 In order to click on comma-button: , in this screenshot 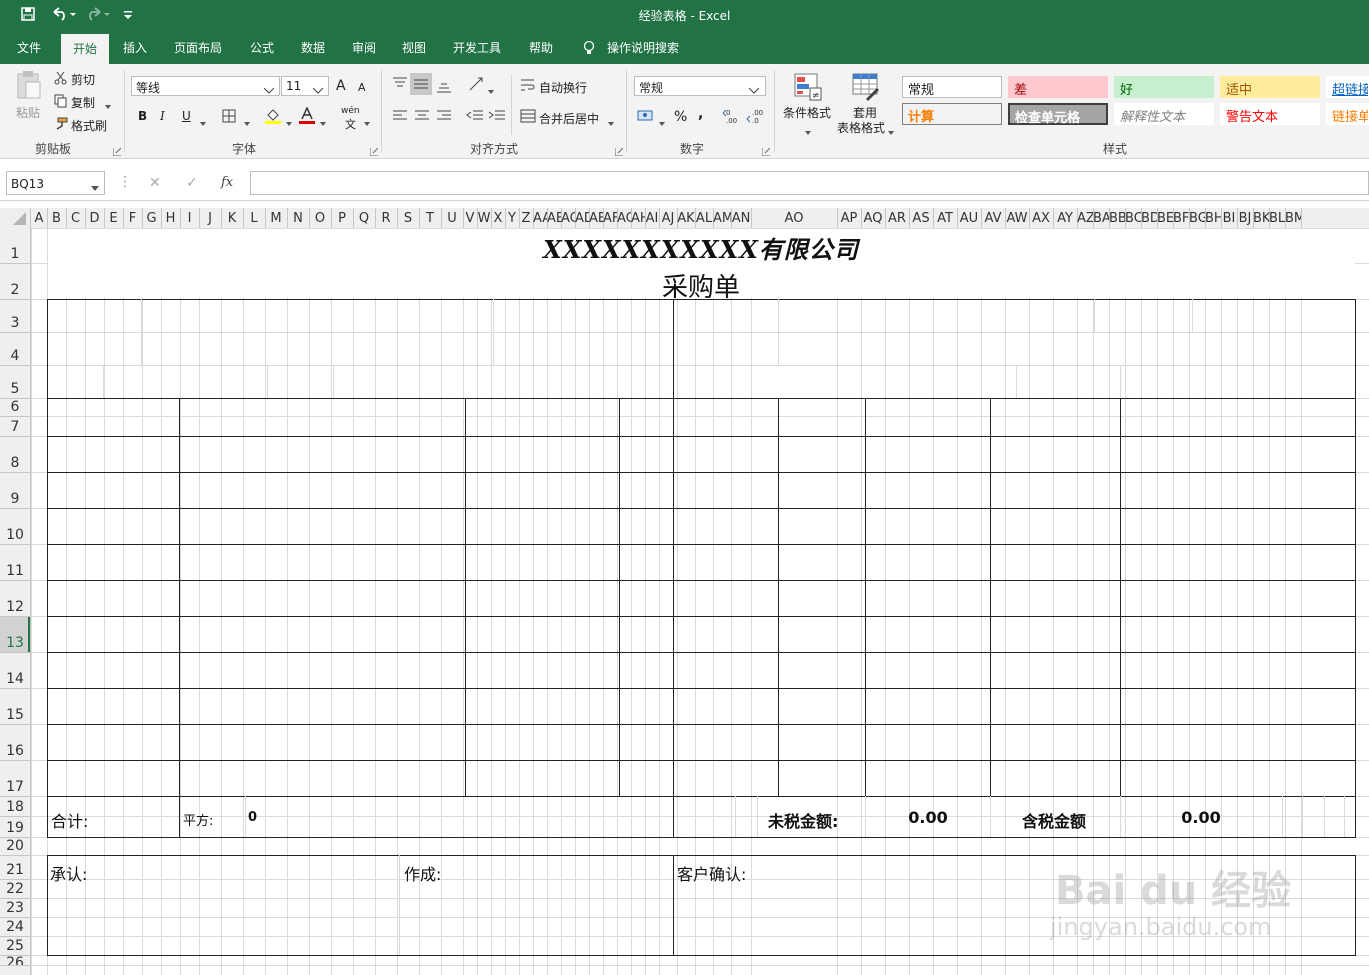, I will do `click(700, 114)`.